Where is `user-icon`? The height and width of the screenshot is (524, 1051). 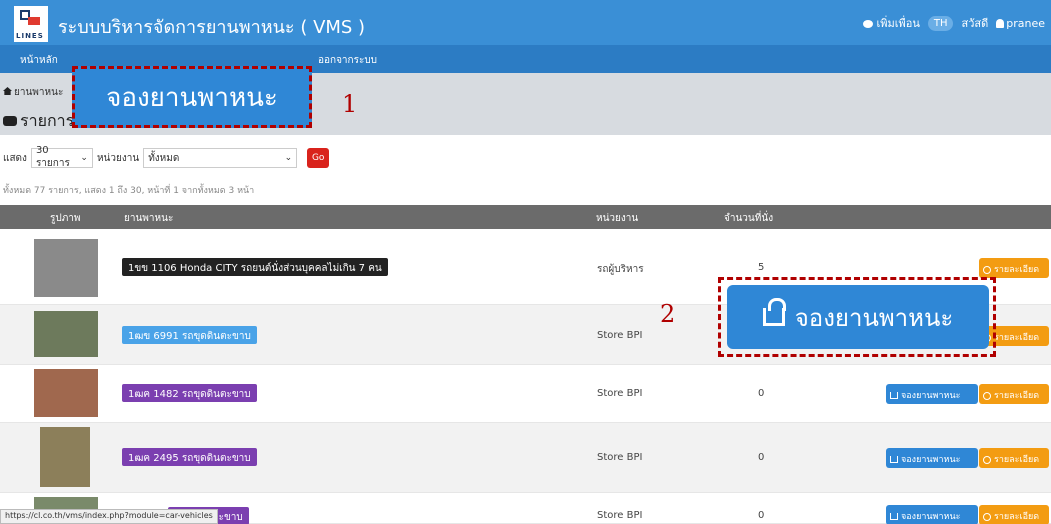 user-icon is located at coordinates (1000, 23).